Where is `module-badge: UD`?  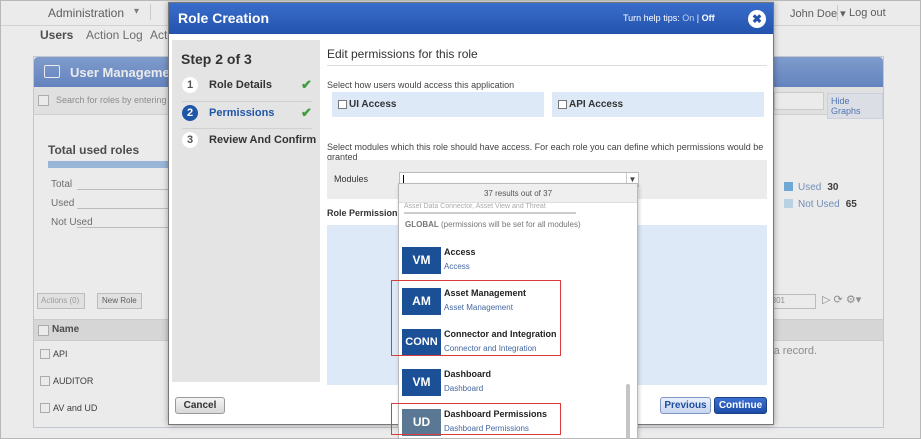
module-badge: UD is located at coordinates (421, 422).